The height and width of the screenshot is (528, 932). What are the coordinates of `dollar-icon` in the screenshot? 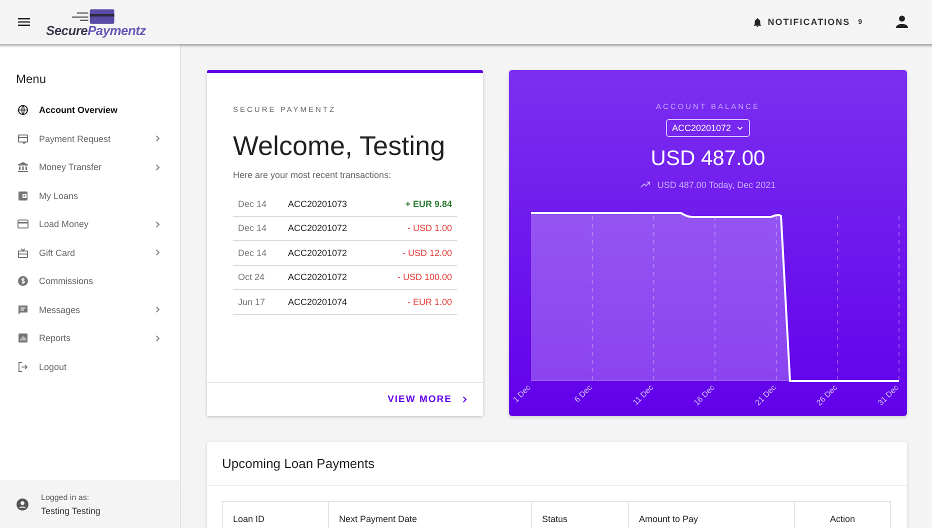 It's located at (23, 281).